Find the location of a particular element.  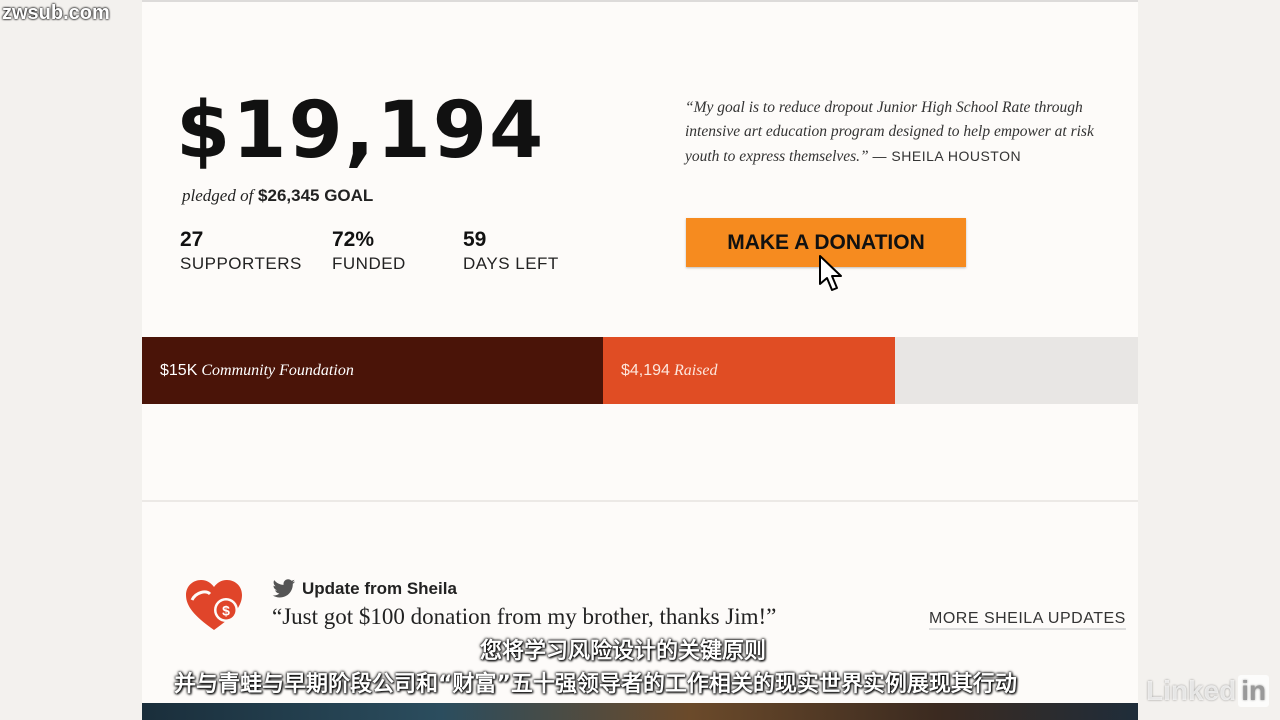

stat-funded: 72% FUNDED is located at coordinates (369, 251).